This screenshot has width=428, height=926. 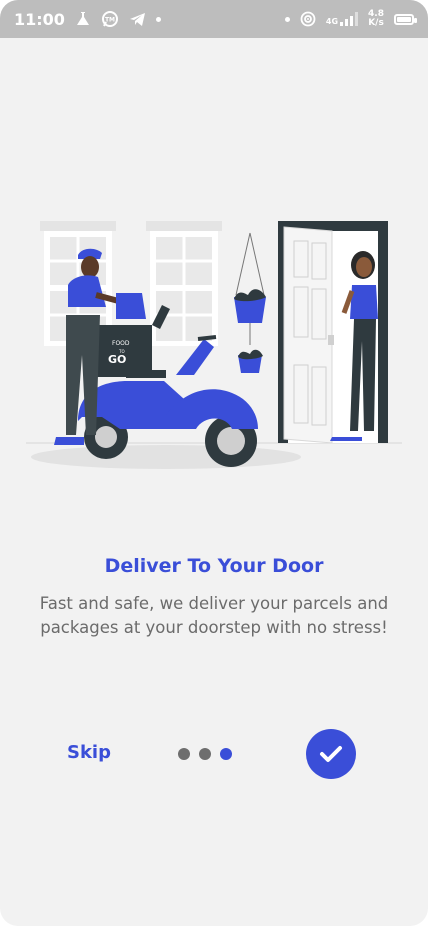 I want to click on done-button, so click(x=331, y=754).